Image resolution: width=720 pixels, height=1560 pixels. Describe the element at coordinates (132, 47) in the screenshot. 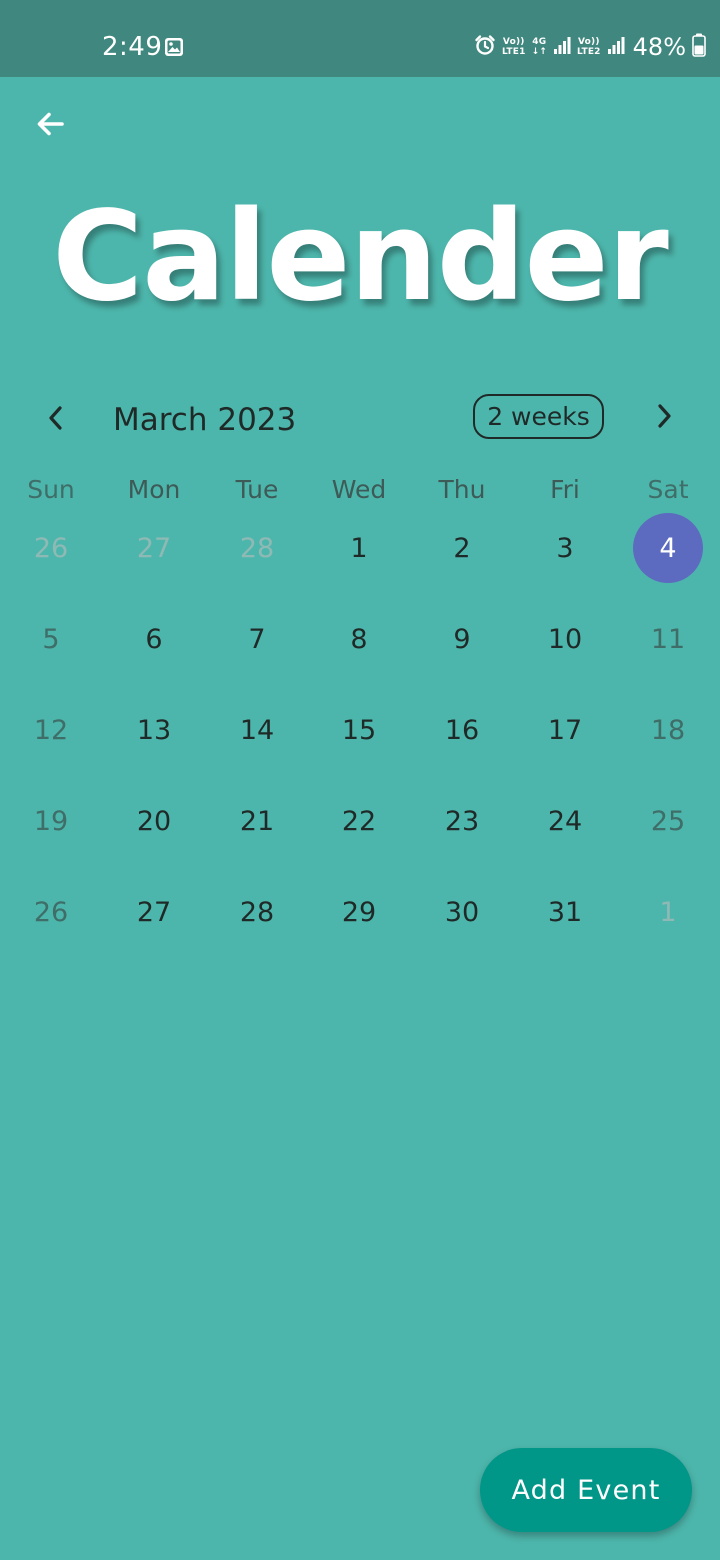

I see `status-time: 2:49` at that location.